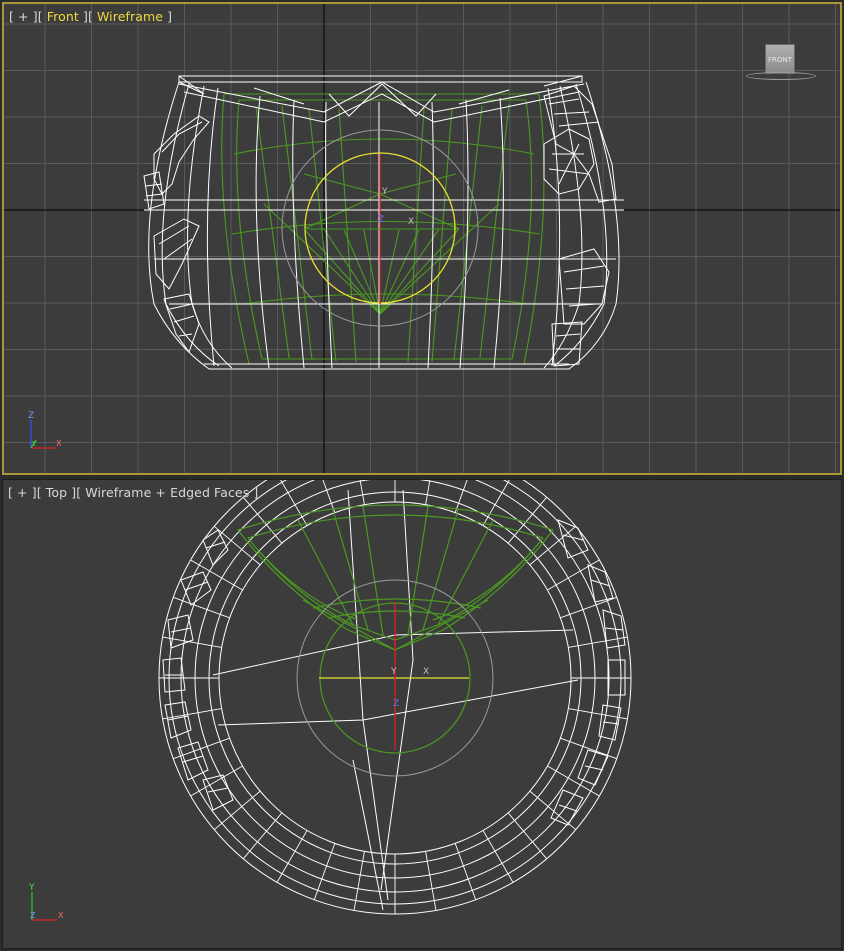  I want to click on front-viewport-label: [ + ][ Front ][ Wireframe ], so click(90, 16).